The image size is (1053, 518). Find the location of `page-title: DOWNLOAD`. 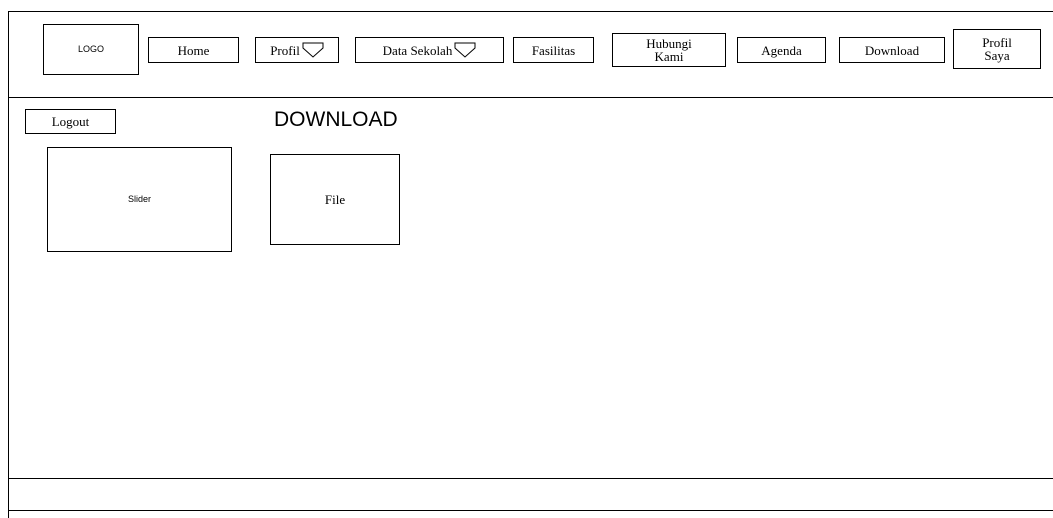

page-title: DOWNLOAD is located at coordinates (336, 119).